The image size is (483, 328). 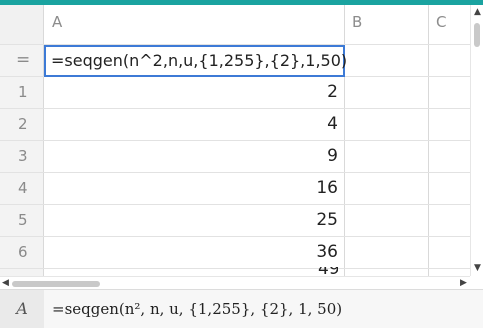 What do you see at coordinates (449, 24) in the screenshot?
I see `column-header-c: C` at bounding box center [449, 24].